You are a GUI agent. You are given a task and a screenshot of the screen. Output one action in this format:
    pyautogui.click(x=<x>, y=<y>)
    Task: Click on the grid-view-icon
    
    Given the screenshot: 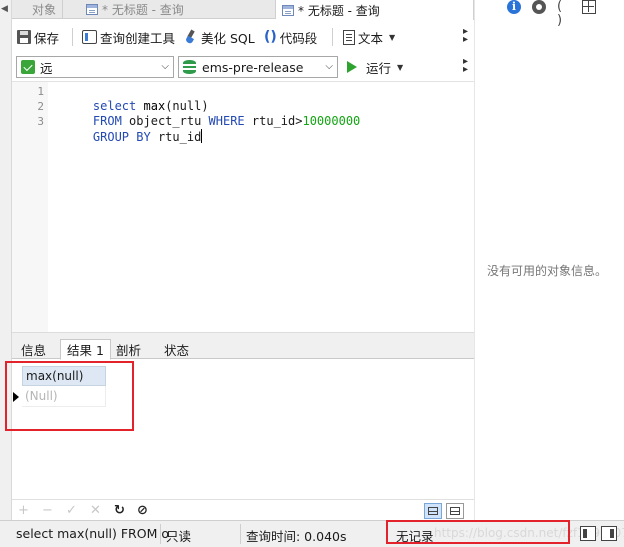 What is the action you would take?
    pyautogui.click(x=433, y=511)
    